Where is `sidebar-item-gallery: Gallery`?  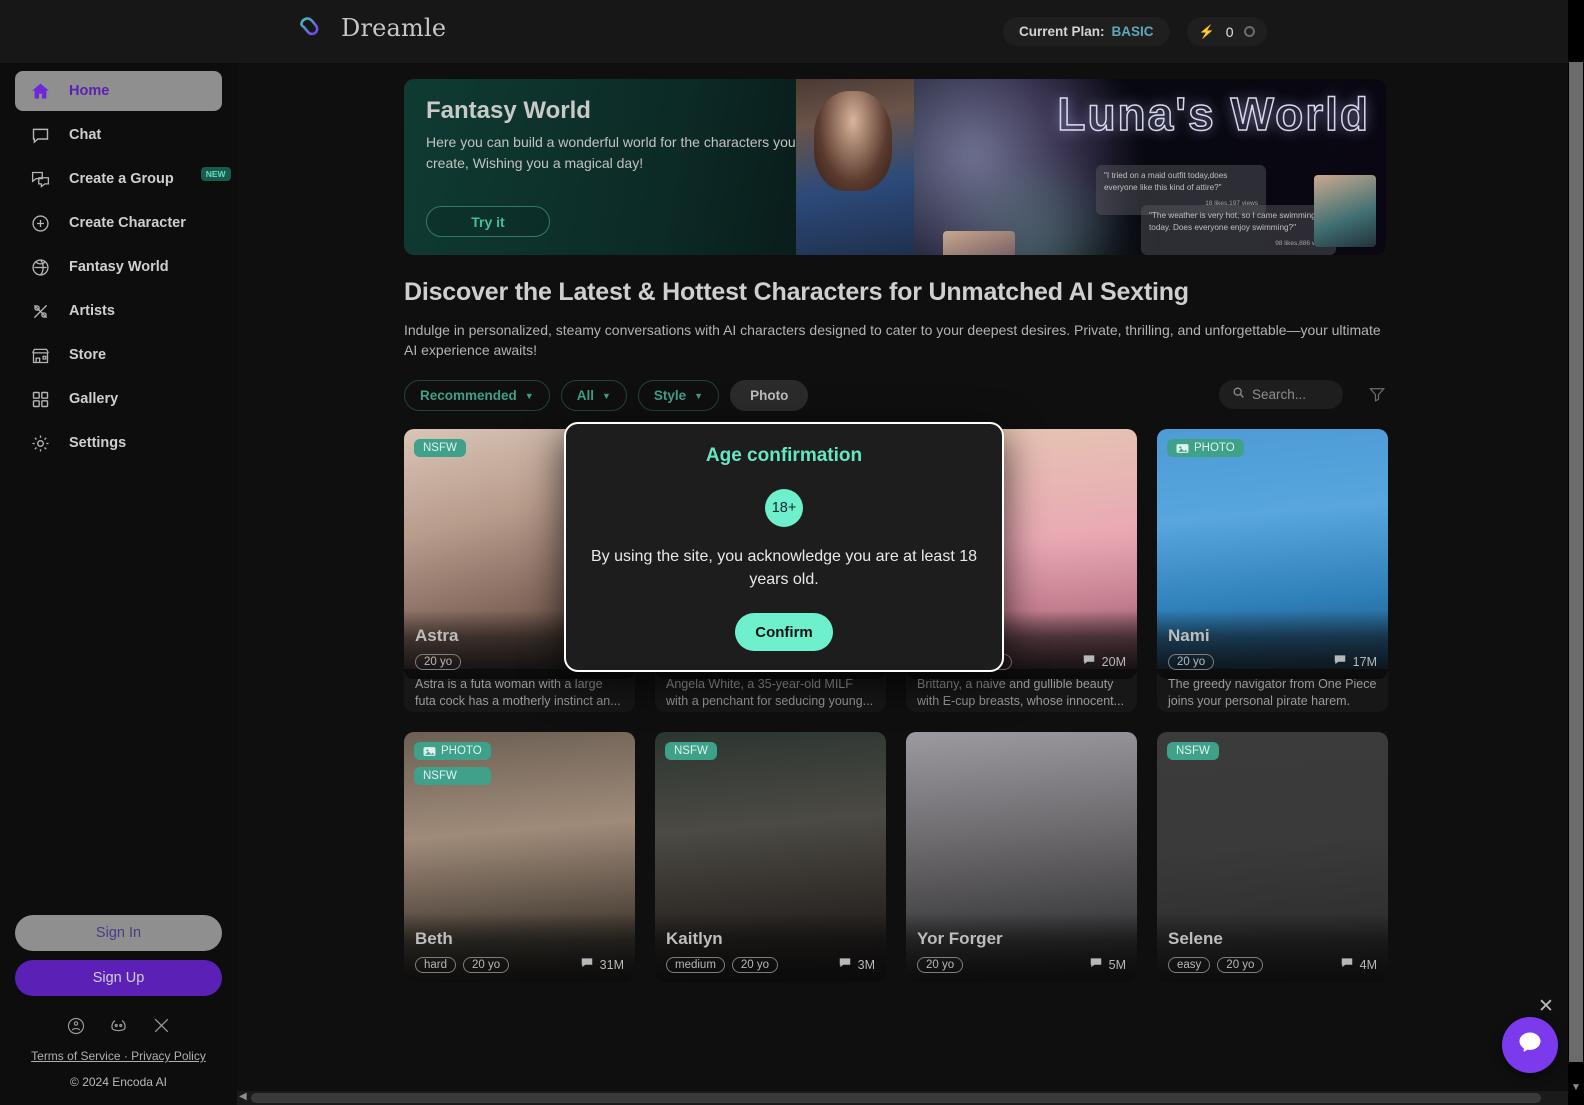
sidebar-item-gallery: Gallery is located at coordinates (118, 399).